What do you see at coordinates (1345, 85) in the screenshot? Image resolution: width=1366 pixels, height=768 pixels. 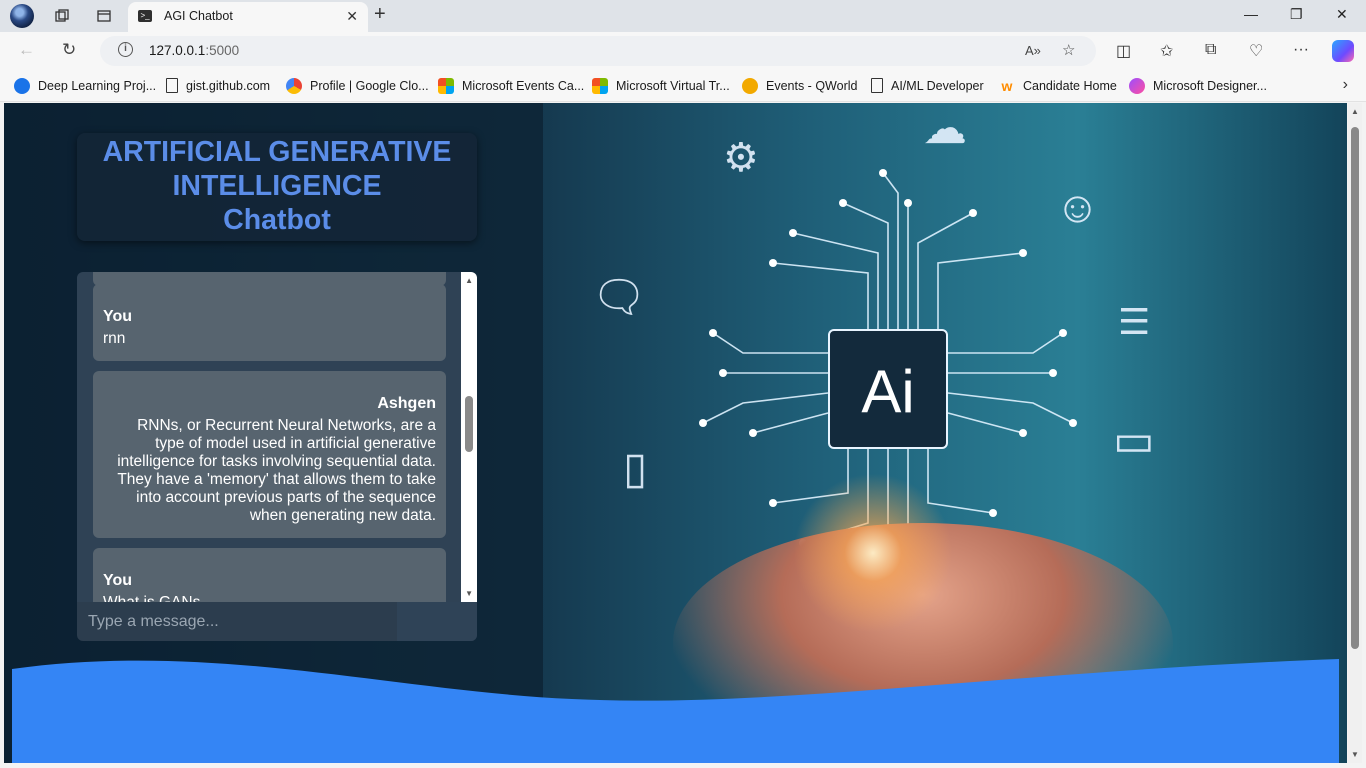 I see `chevron-right-icon: ›` at bounding box center [1345, 85].